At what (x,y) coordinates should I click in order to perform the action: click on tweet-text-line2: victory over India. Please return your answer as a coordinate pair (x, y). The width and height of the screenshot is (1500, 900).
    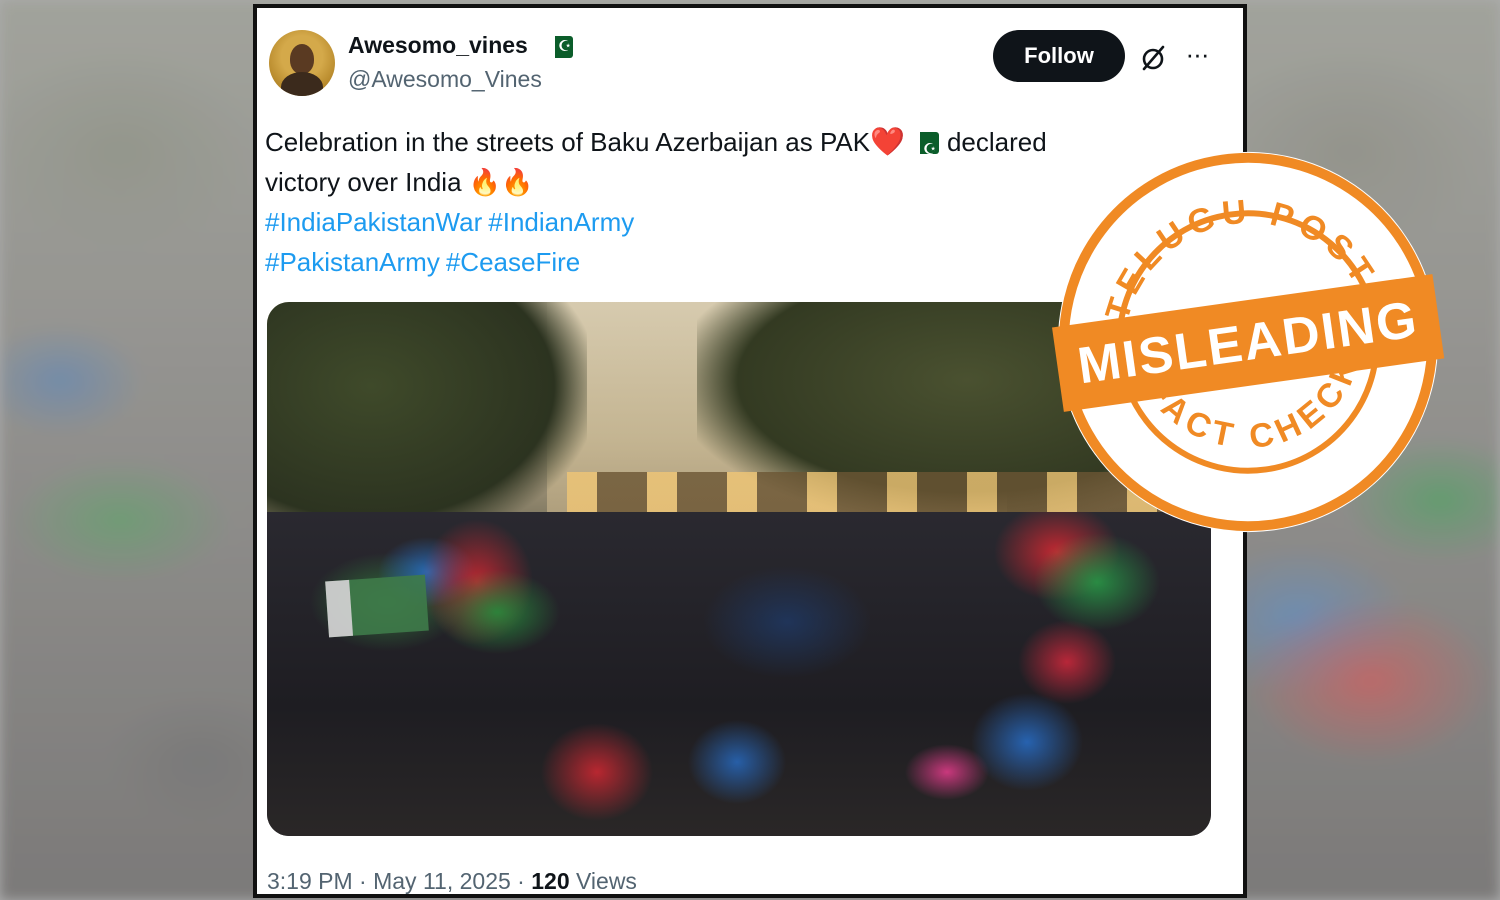
    Looking at the image, I should click on (367, 182).